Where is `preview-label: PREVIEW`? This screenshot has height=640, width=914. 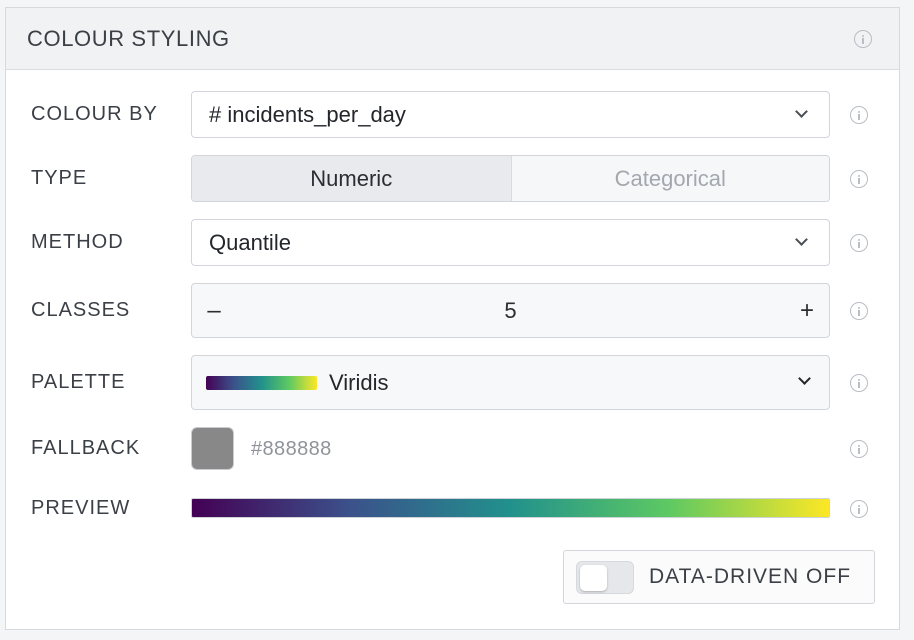
preview-label: PREVIEW is located at coordinates (81, 508).